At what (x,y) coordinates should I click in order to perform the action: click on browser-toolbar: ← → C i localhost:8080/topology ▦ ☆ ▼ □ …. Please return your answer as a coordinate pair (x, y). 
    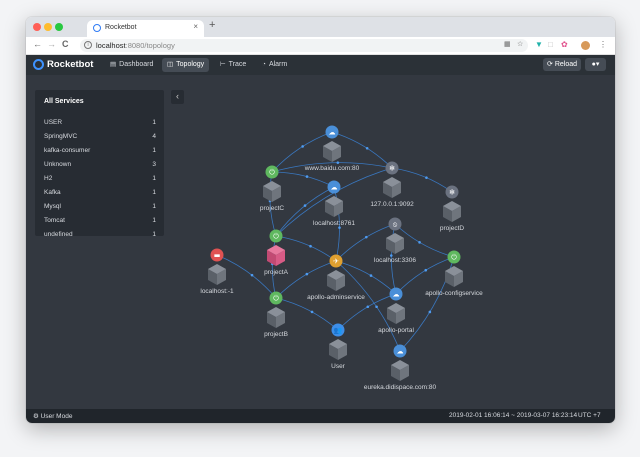
    Looking at the image, I should click on (320, 46).